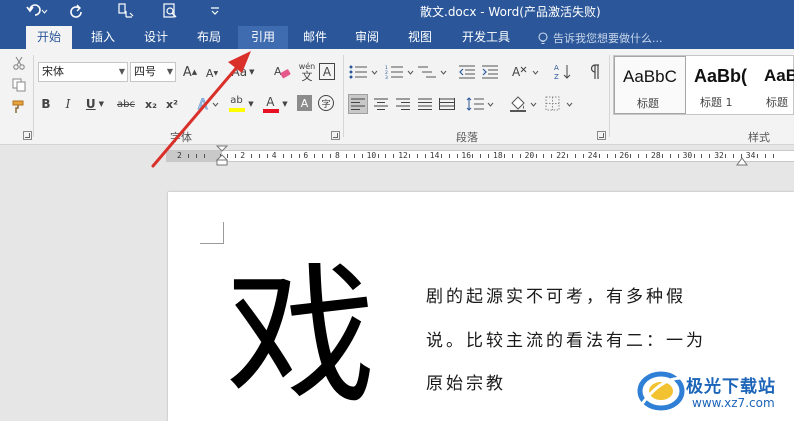  Describe the element at coordinates (76, 11) in the screenshot. I see `redo-button` at that location.